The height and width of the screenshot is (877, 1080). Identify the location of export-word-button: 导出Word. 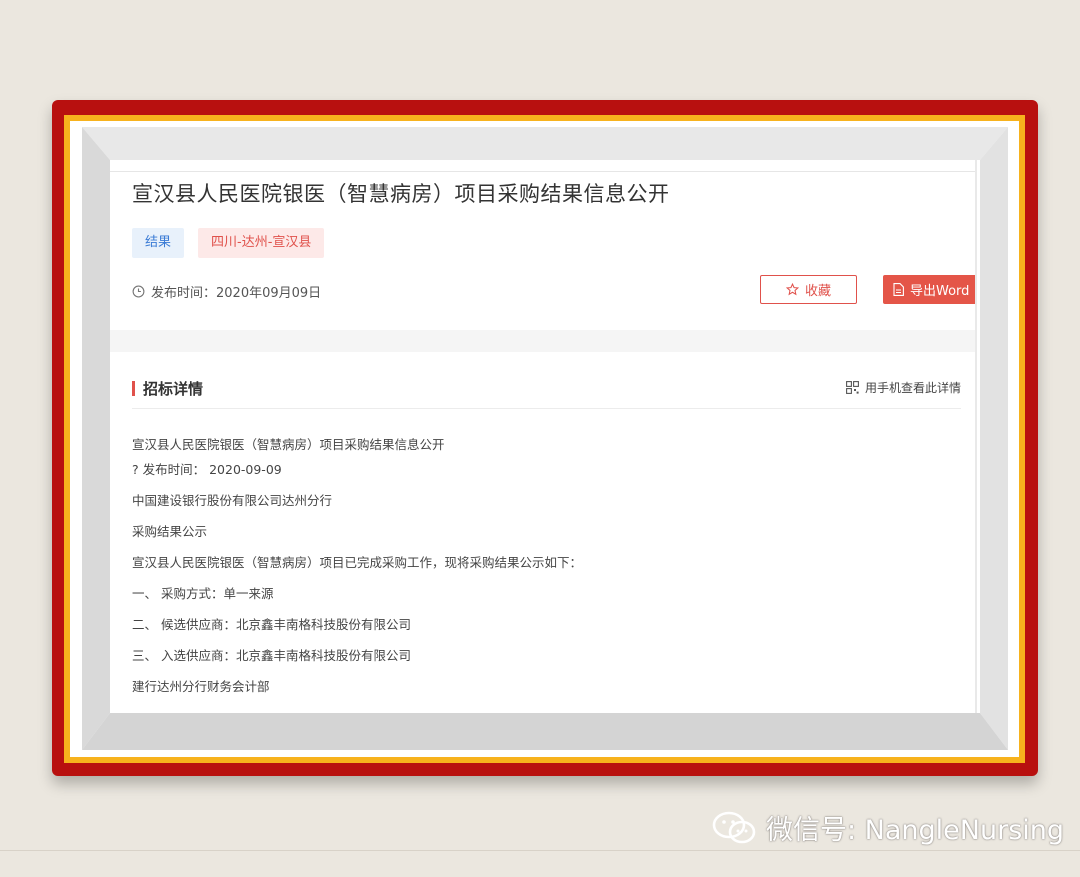
(930, 289).